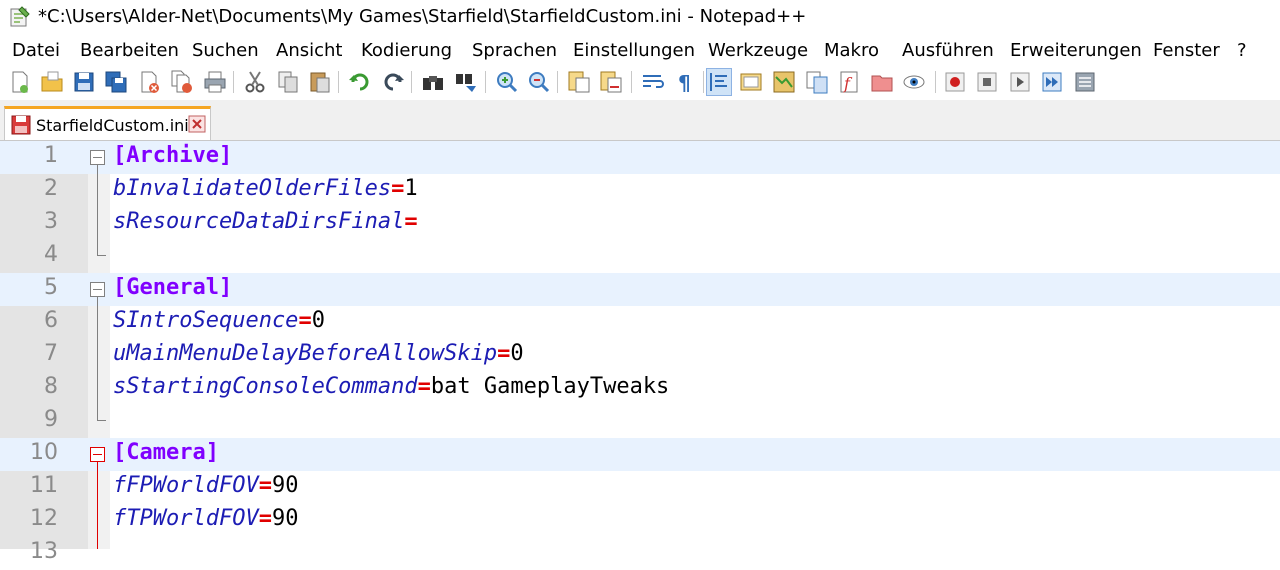  Describe the element at coordinates (393, 82) in the screenshot. I see `redo-icon` at that location.